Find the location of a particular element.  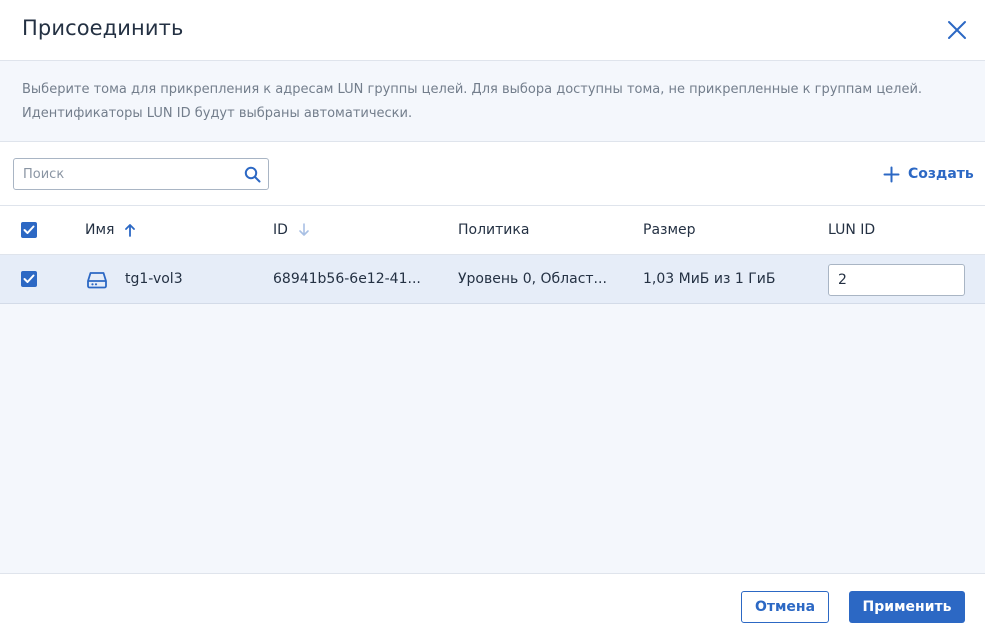

apply-button: Применить is located at coordinates (907, 607).